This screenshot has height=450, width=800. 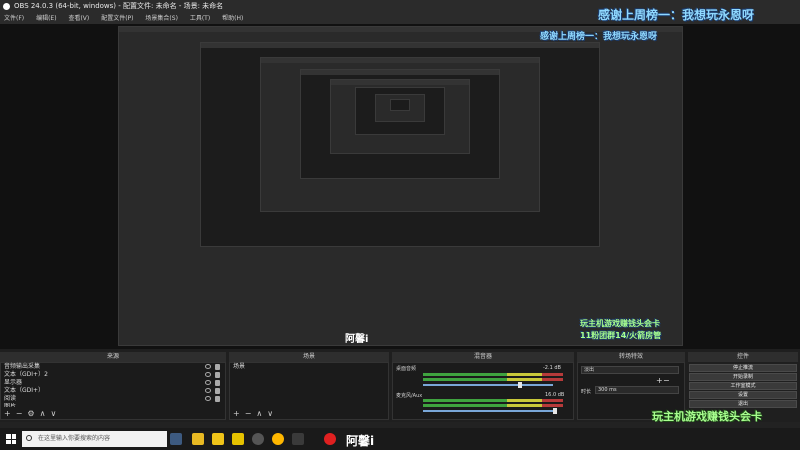 I want to click on scene-item: 场景, so click(x=309, y=367).